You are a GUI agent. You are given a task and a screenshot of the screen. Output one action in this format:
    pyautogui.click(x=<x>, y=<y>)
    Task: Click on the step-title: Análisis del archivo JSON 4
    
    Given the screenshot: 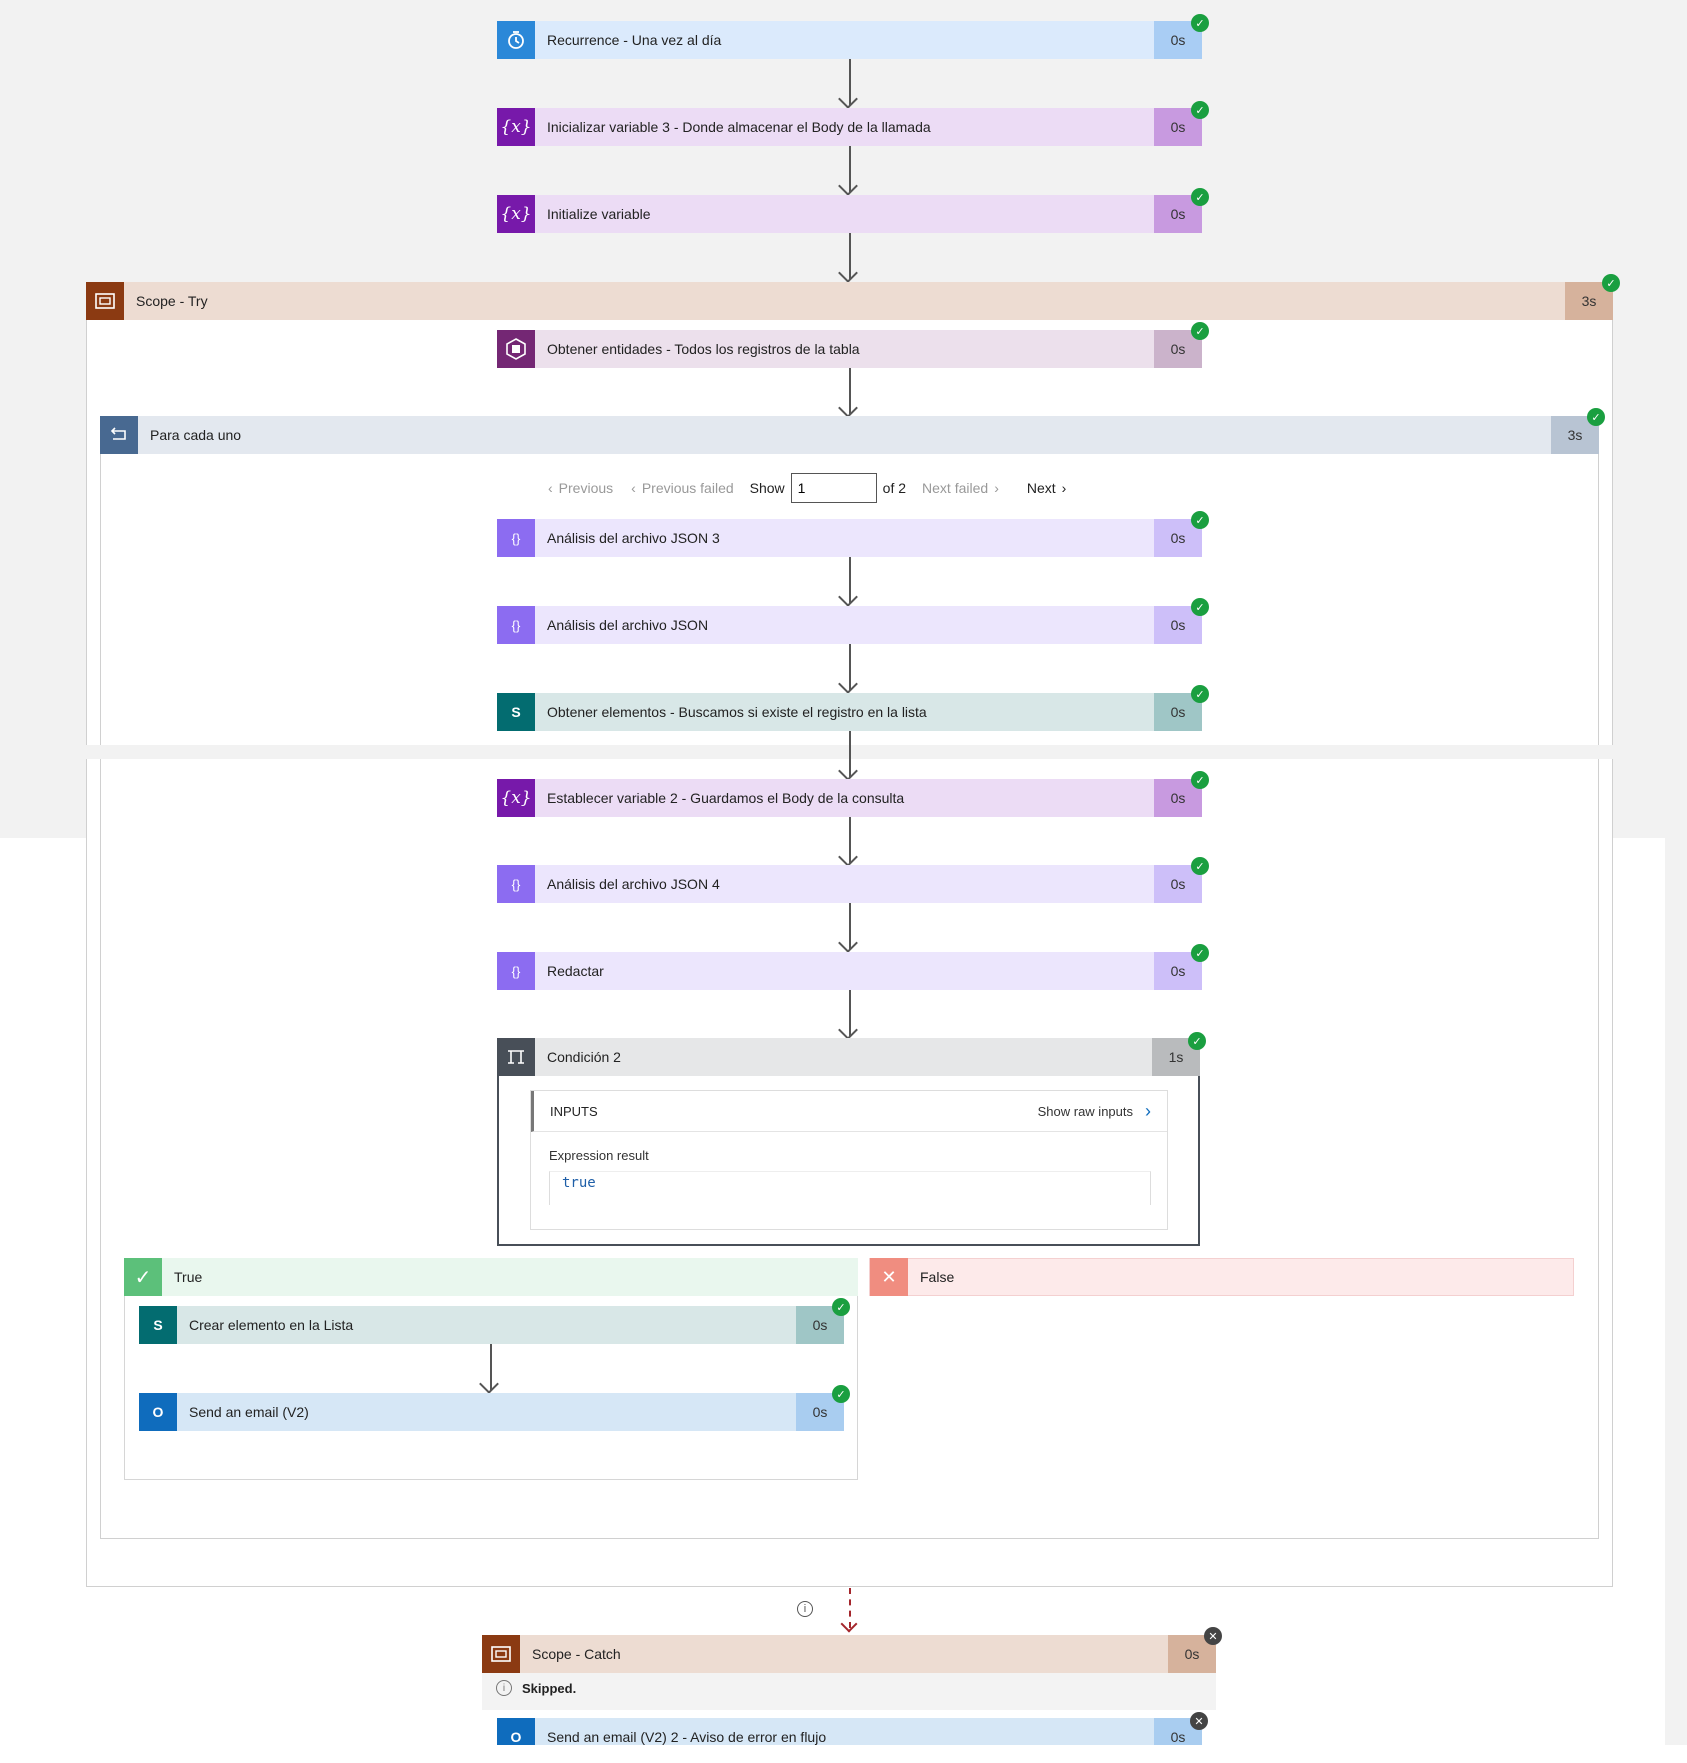 What is the action you would take?
    pyautogui.click(x=633, y=884)
    